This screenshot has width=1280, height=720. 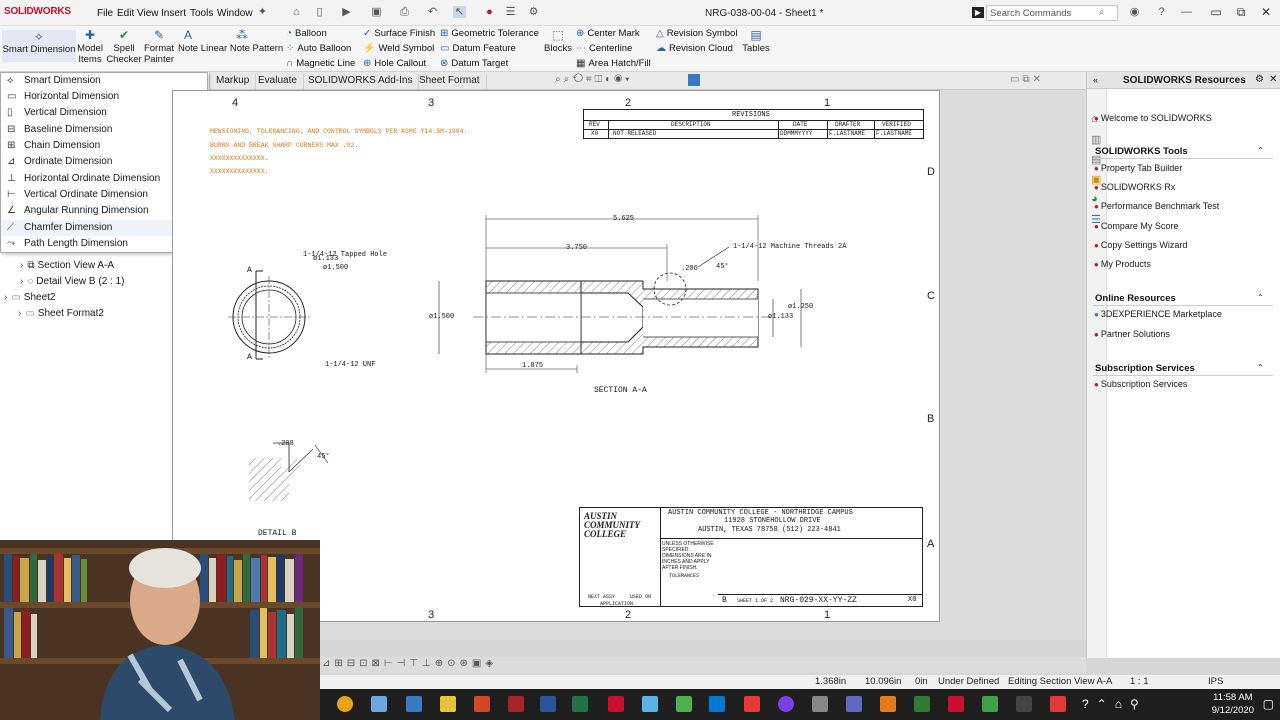 I want to click on note-button: A Note, so click(x=188, y=41).